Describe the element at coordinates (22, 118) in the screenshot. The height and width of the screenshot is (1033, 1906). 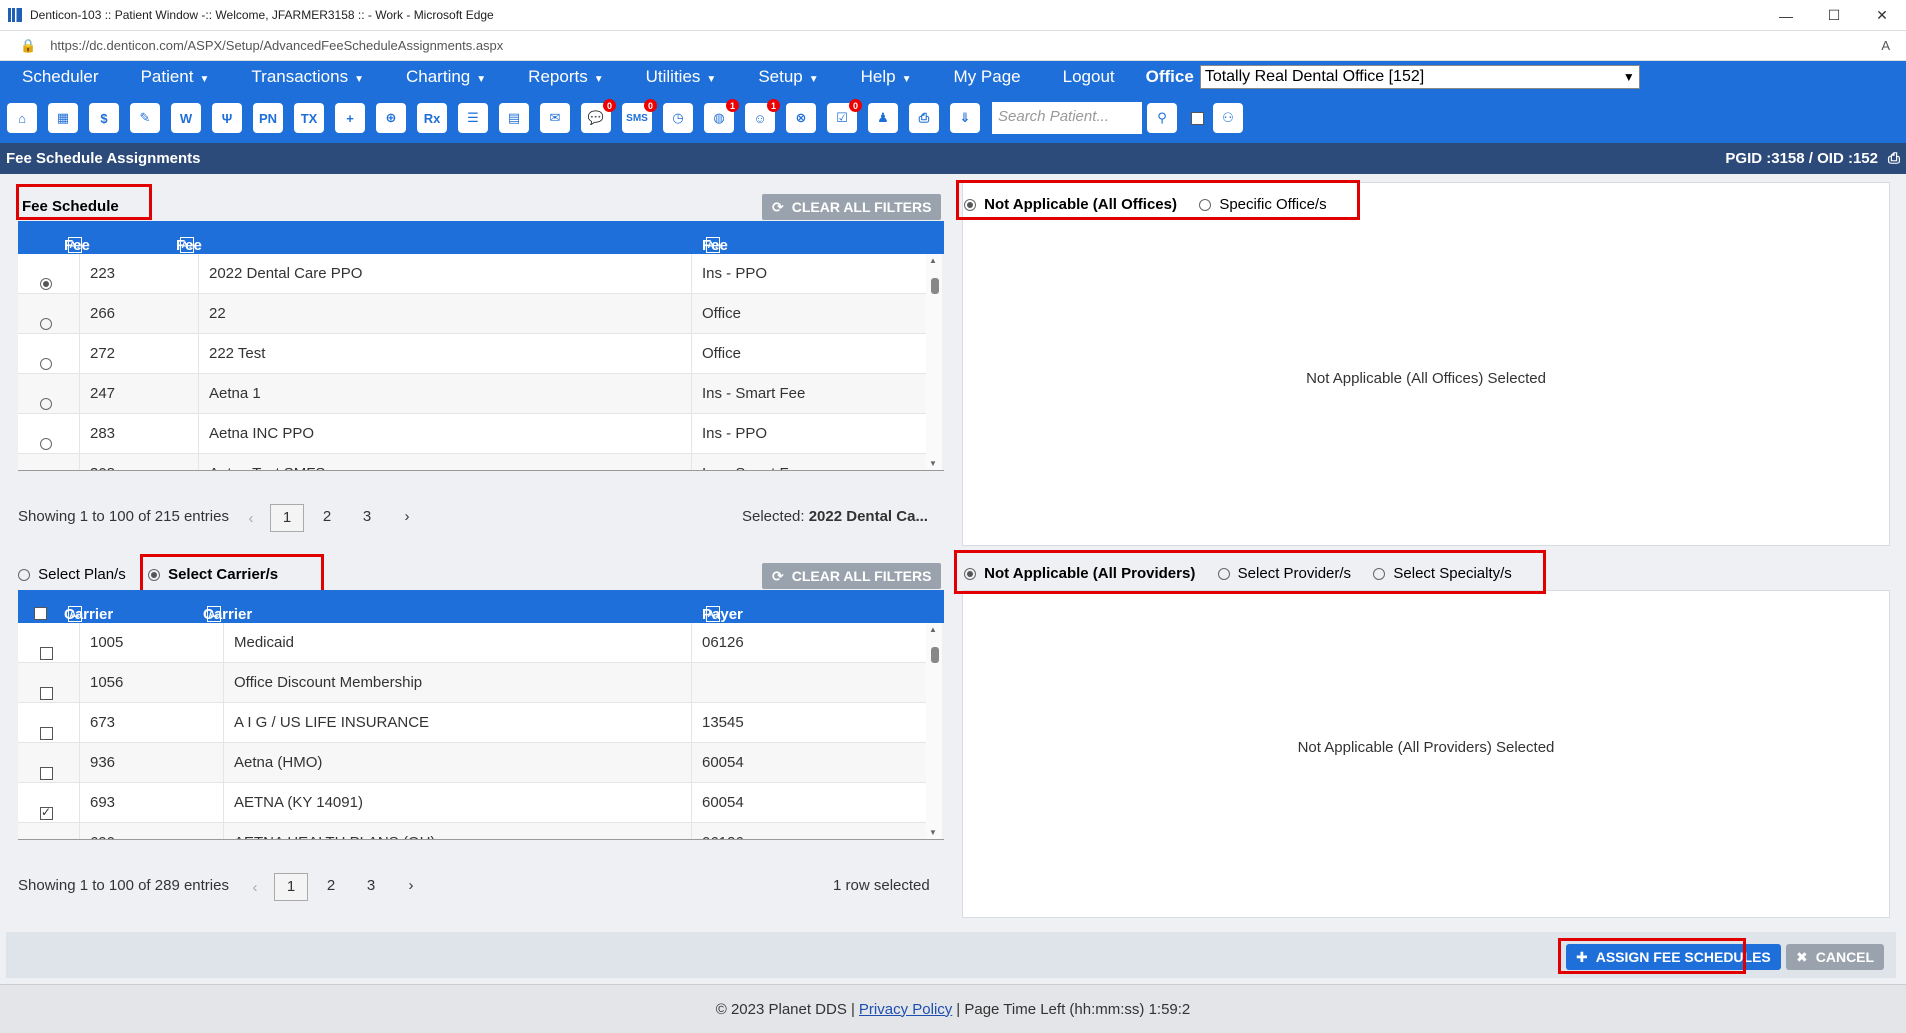
I see `home-icon: ⌂` at that location.